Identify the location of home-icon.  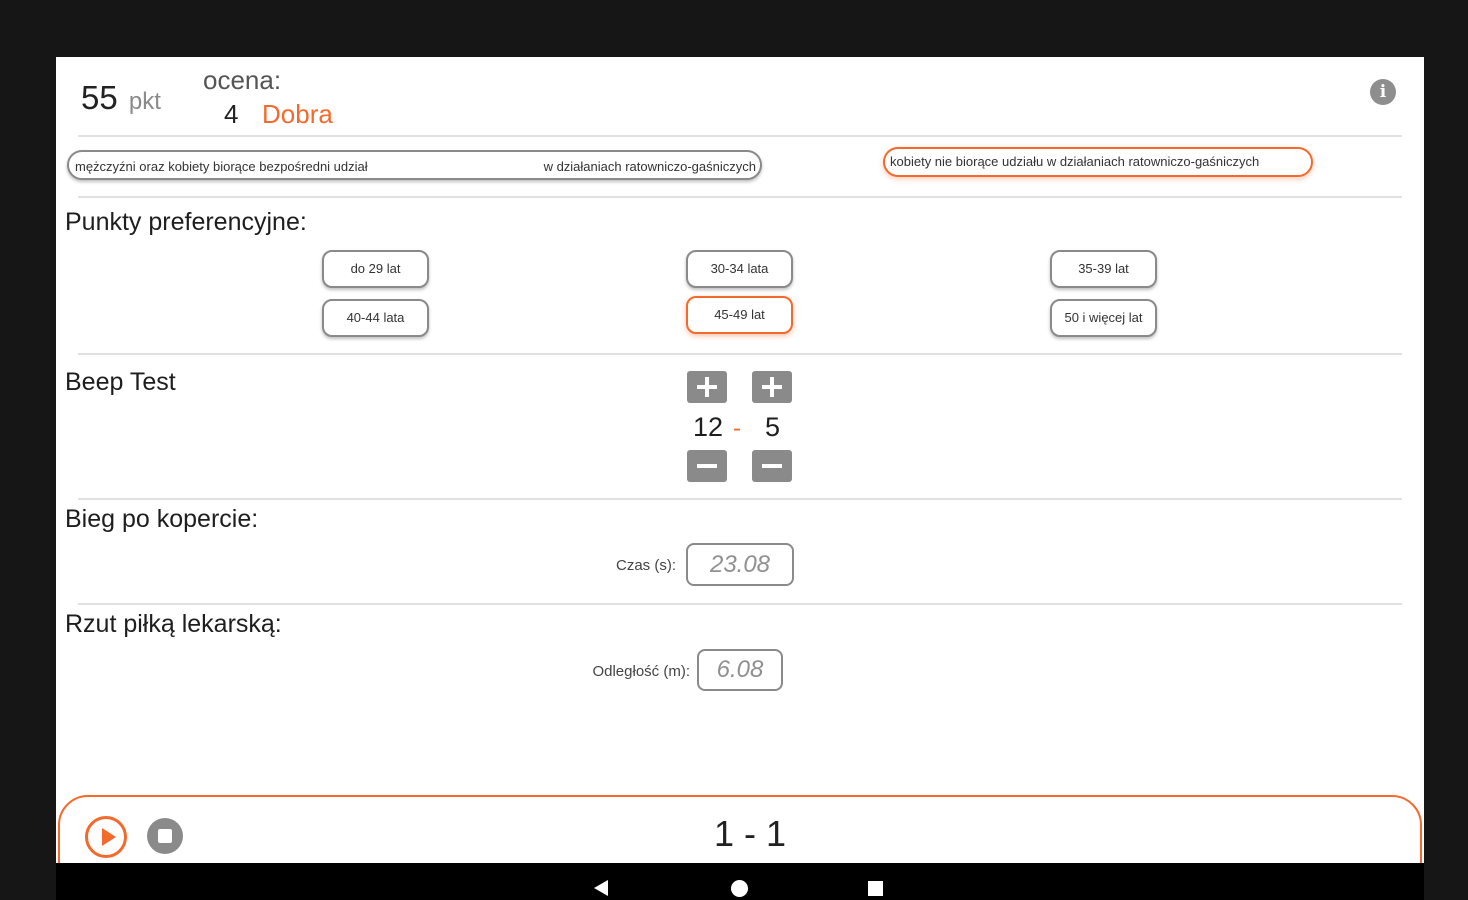
(739, 888).